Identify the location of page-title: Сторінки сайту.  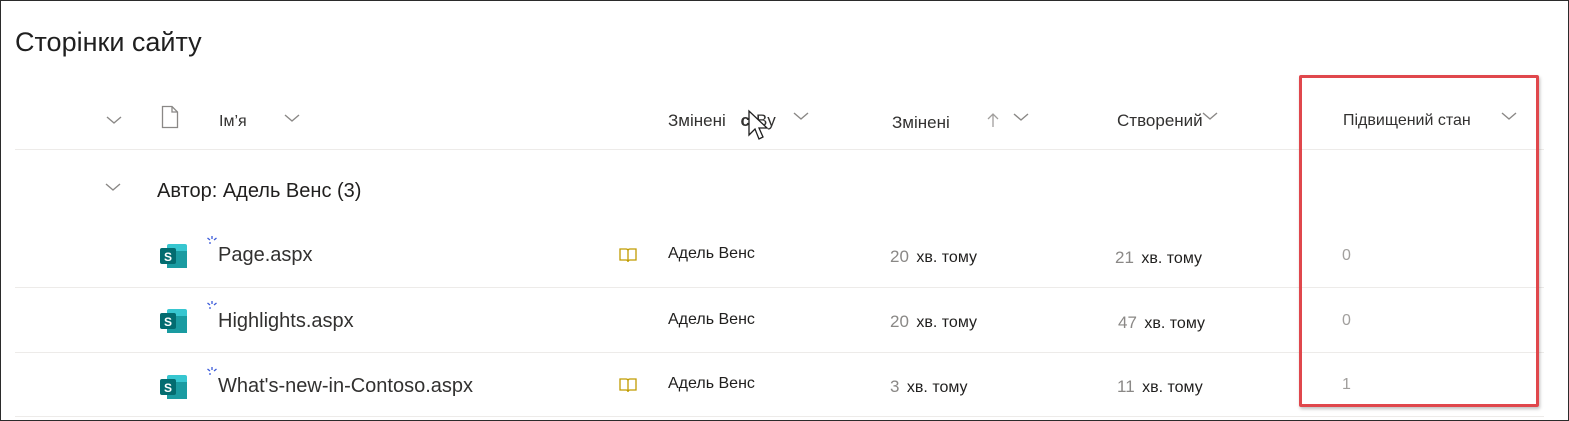
(108, 42).